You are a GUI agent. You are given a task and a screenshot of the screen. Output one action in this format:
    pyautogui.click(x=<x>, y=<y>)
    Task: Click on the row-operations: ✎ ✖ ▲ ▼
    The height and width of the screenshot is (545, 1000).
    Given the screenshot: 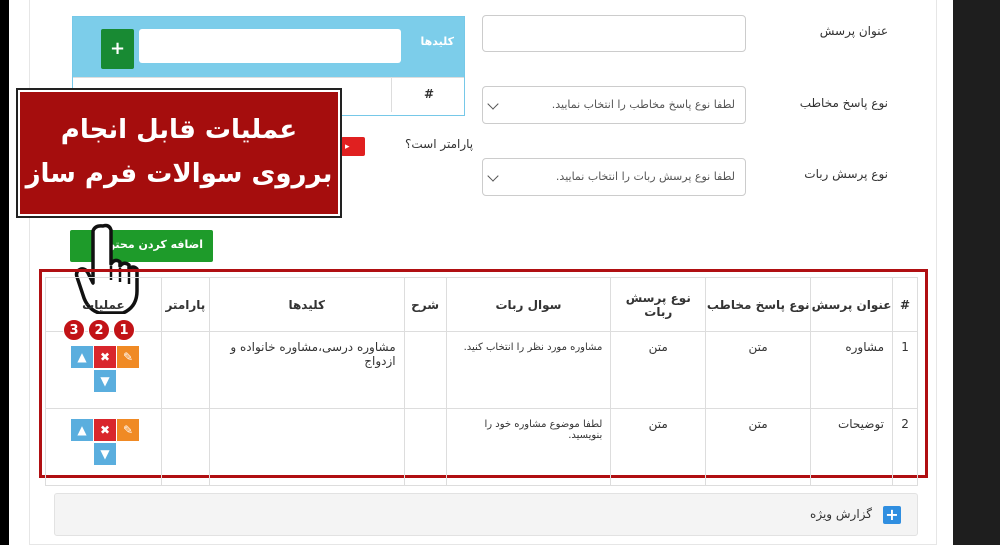 What is the action you would take?
    pyautogui.click(x=103, y=447)
    